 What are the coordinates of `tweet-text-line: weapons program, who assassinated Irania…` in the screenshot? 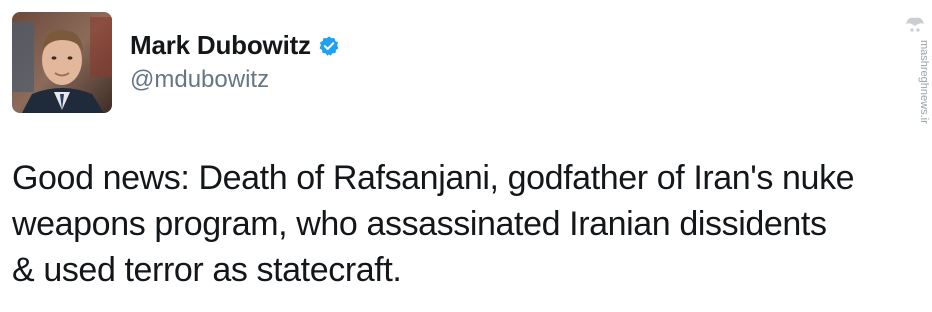 It's located at (419, 224).